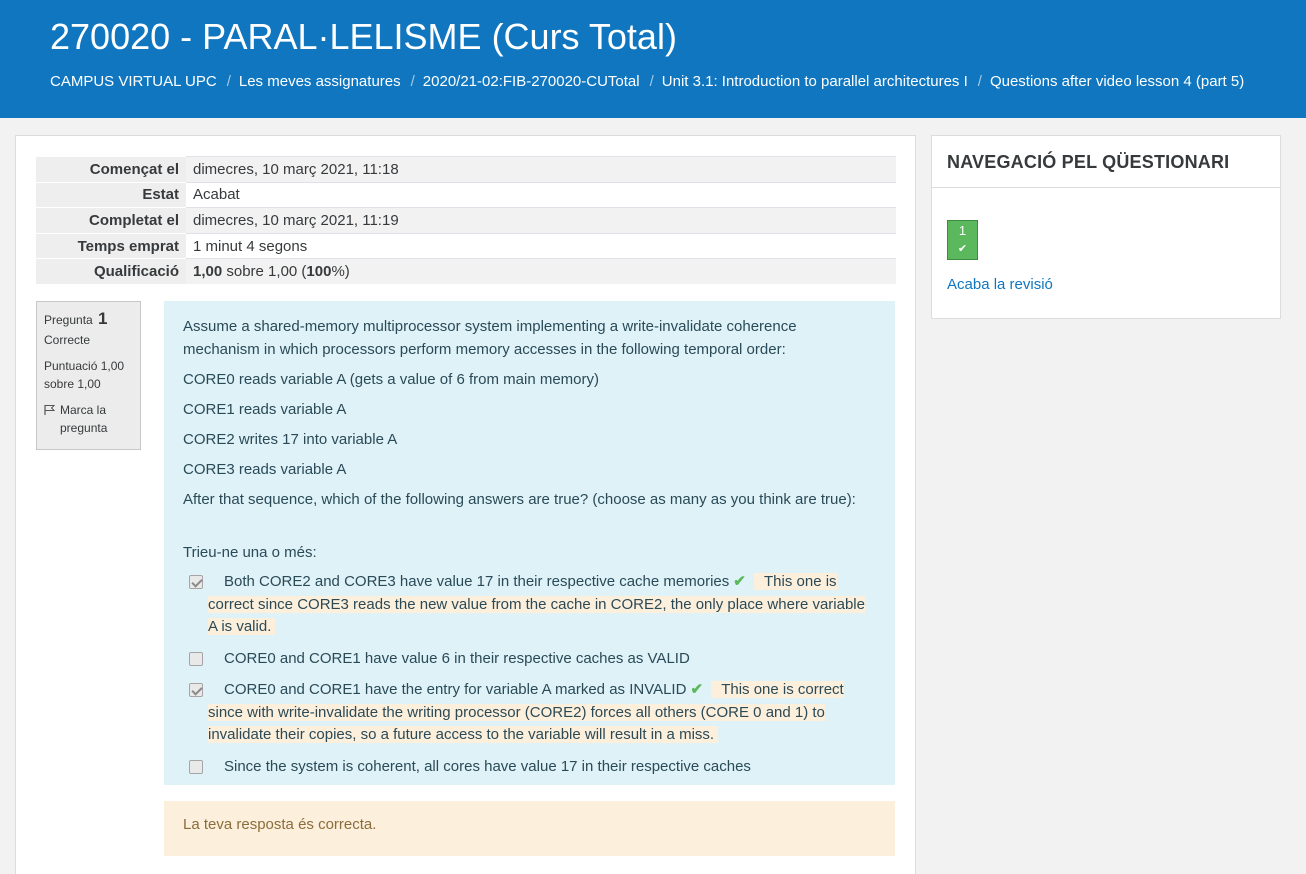 This screenshot has width=1306, height=874. What do you see at coordinates (290, 439) in the screenshot?
I see `question-step: CORE2 writes 17 into variable A` at bounding box center [290, 439].